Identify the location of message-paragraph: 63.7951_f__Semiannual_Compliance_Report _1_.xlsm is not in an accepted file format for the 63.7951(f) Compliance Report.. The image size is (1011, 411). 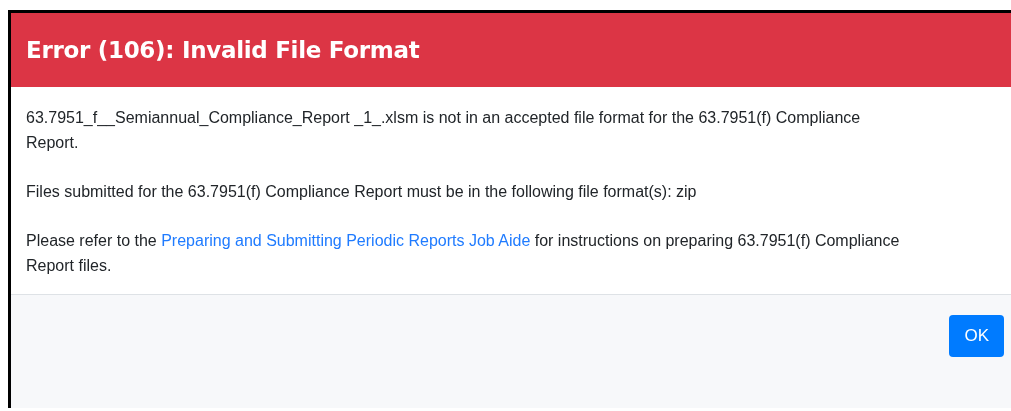
(444, 130).